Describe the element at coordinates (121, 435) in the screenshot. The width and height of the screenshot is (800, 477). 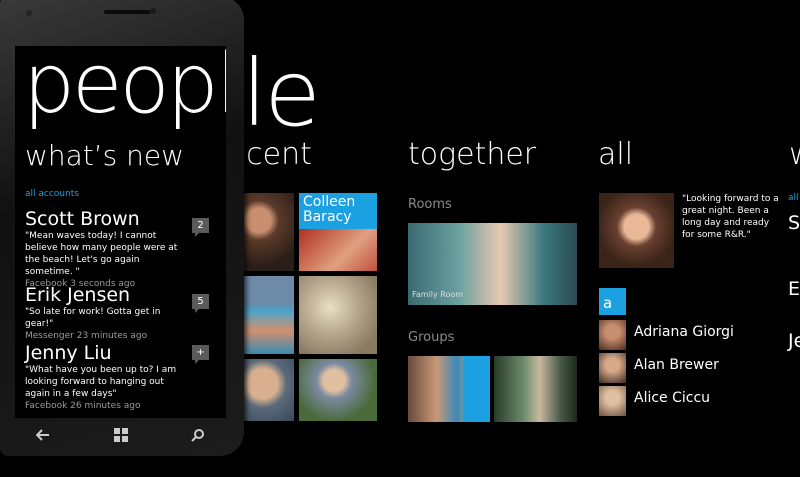
I see `windows-start-icon` at that location.